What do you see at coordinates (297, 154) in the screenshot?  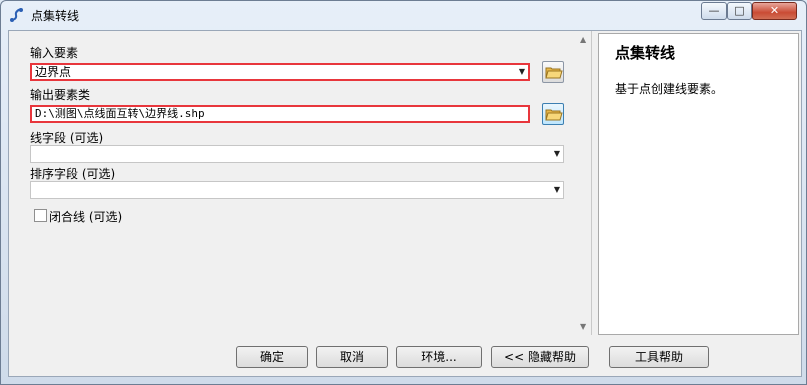 I see `line-field-dropdown: ▼` at bounding box center [297, 154].